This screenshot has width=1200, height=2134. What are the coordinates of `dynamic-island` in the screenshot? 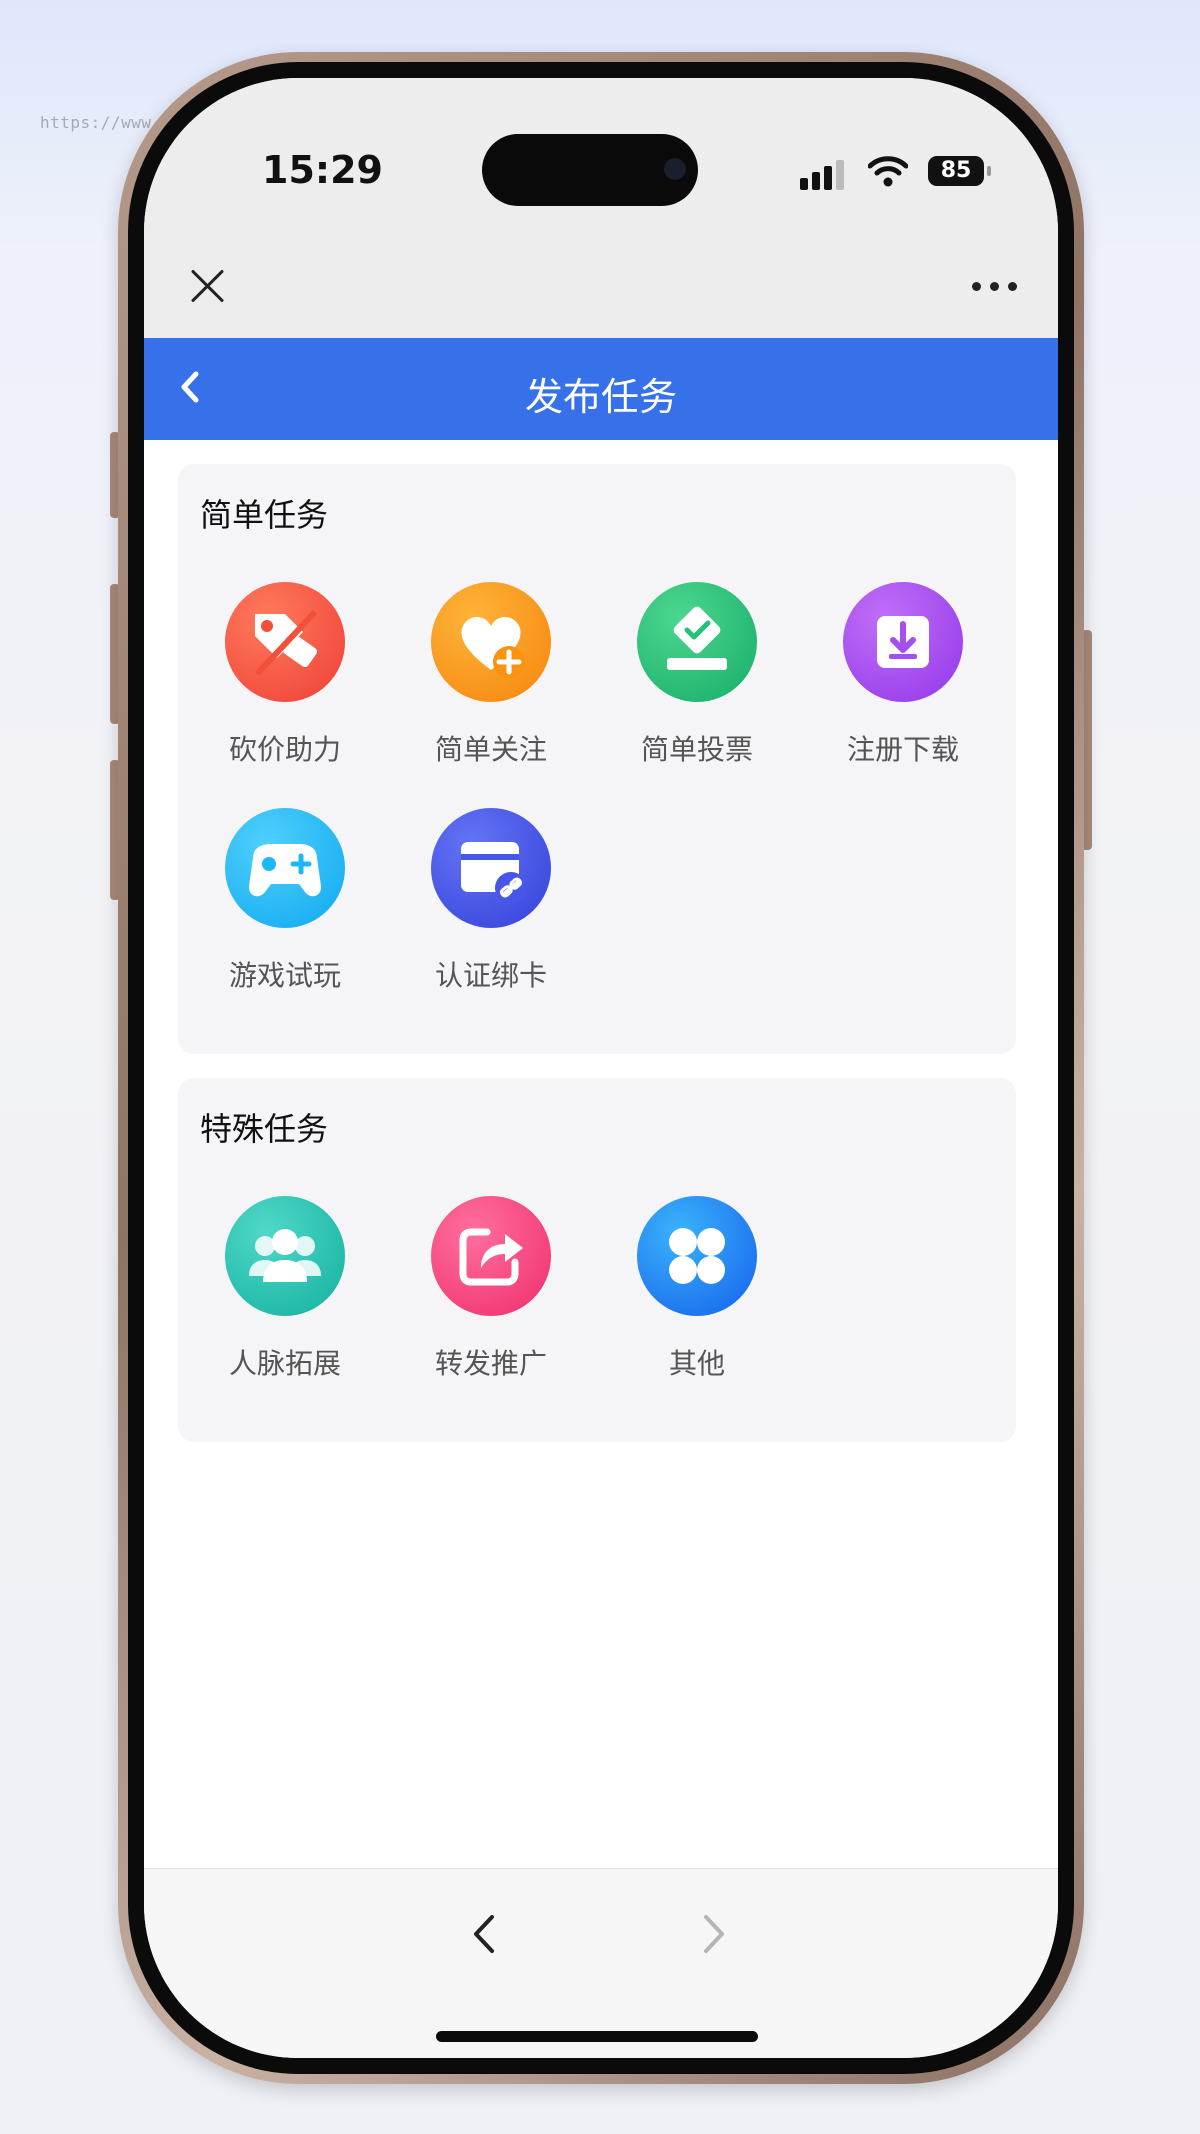 It's located at (590, 170).